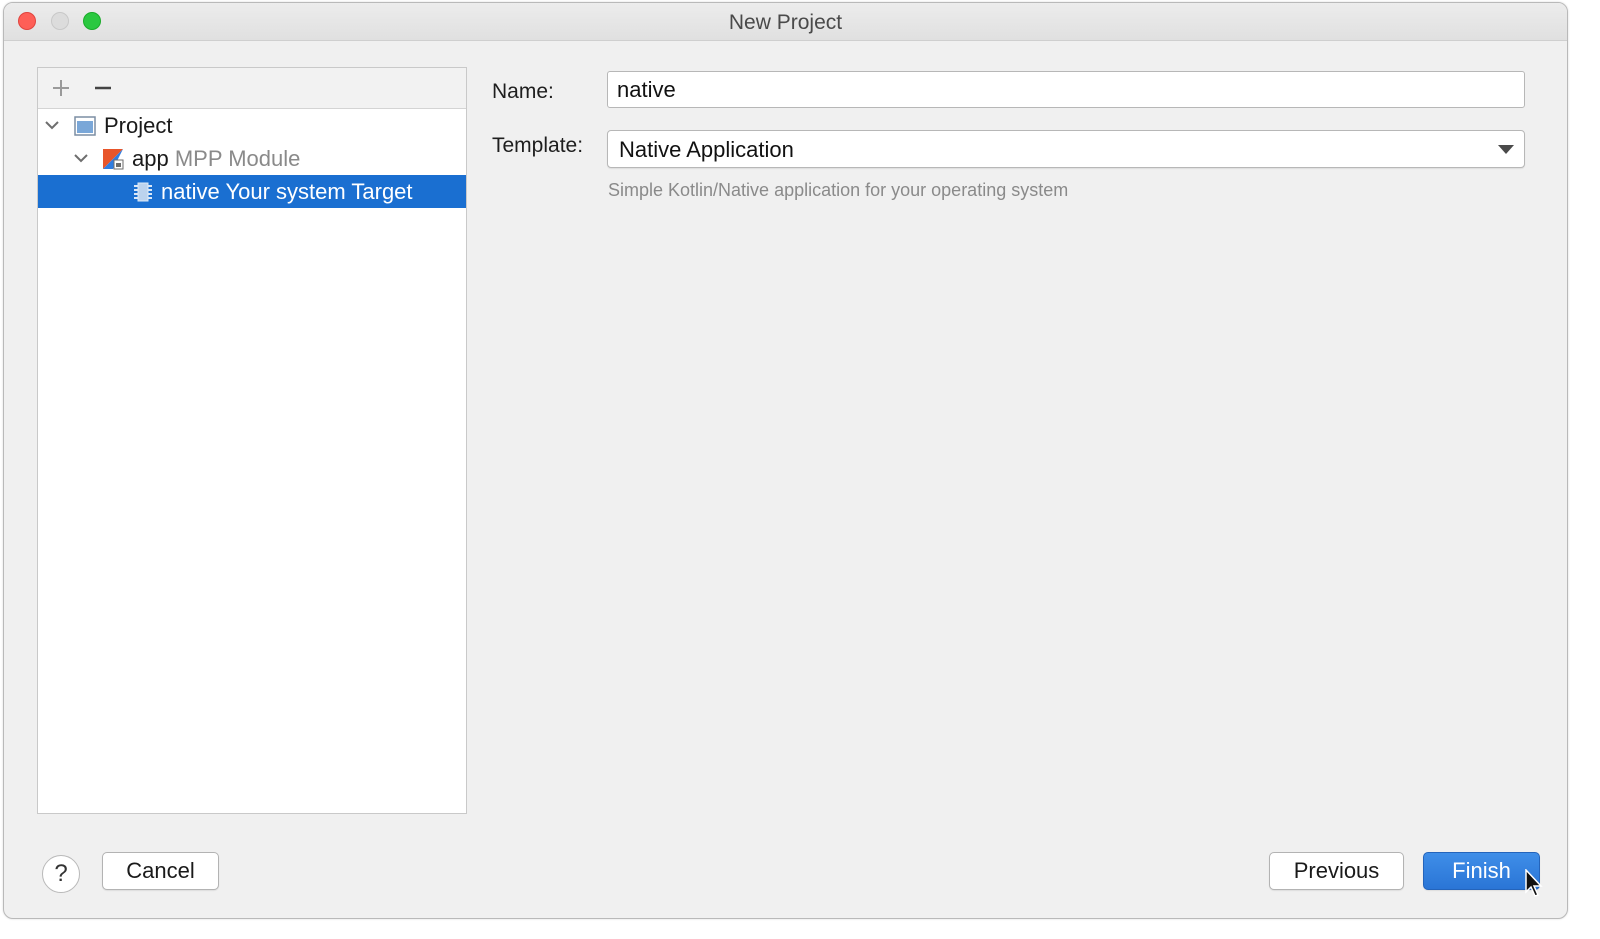  I want to click on tree-toolbar, so click(252, 88).